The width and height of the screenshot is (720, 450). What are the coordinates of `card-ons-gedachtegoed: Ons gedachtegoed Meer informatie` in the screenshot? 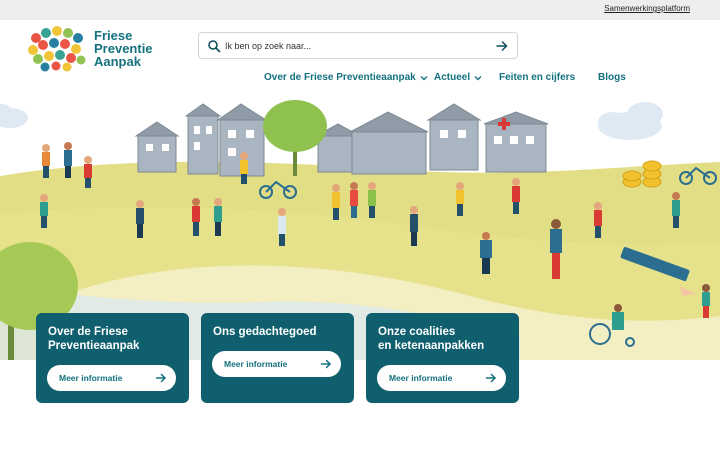 It's located at (277, 358).